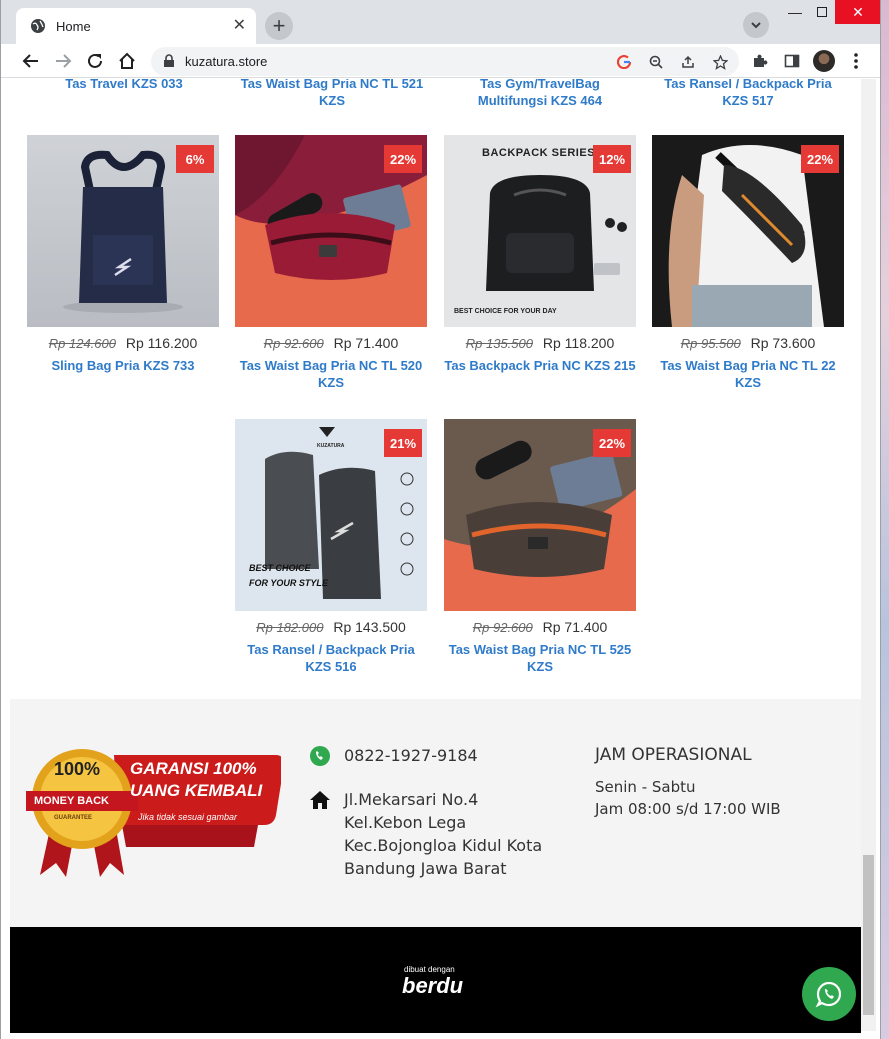 The image size is (889, 1039). What do you see at coordinates (505, 311) in the screenshot?
I see `image-caption-bottom: BEST CHOICE FOR YOUR DAY` at bounding box center [505, 311].